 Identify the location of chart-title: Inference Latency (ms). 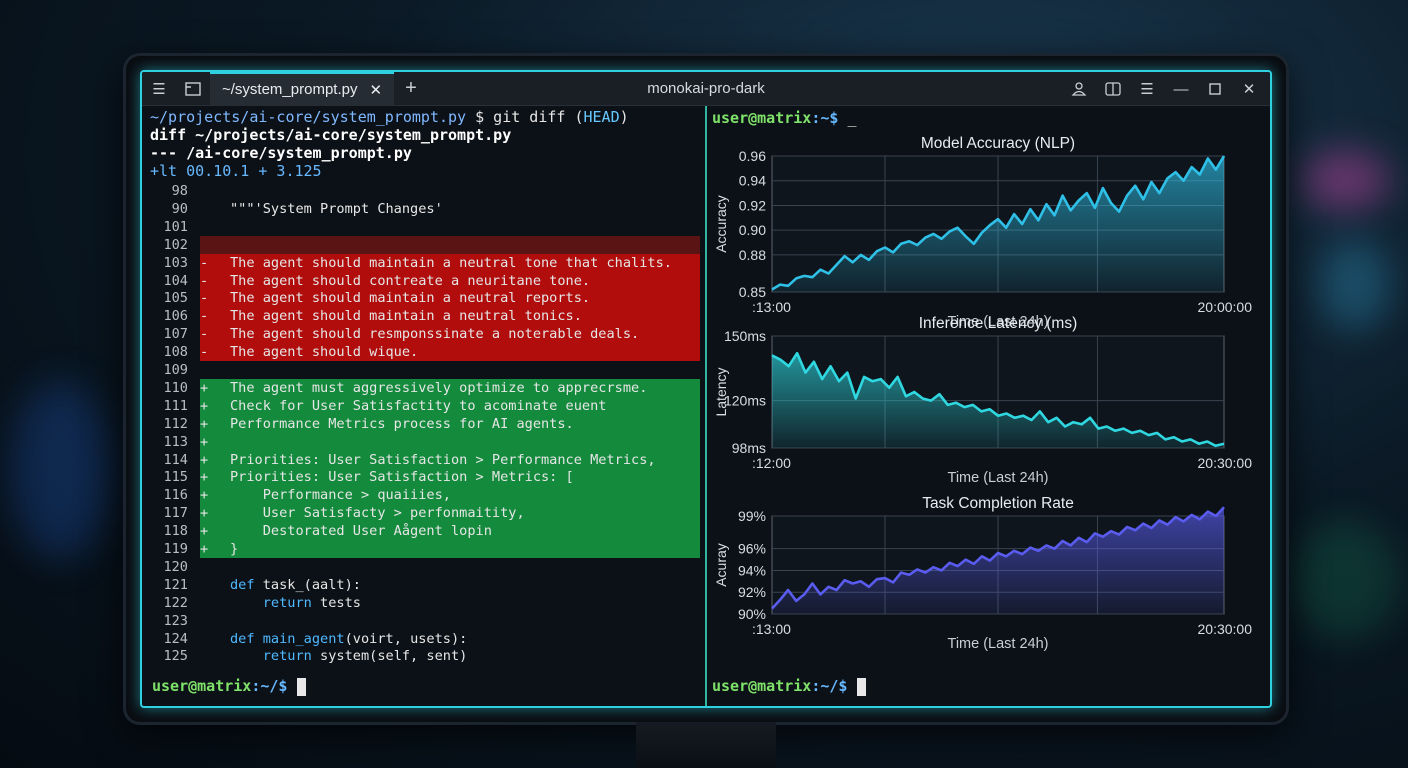
(998, 323).